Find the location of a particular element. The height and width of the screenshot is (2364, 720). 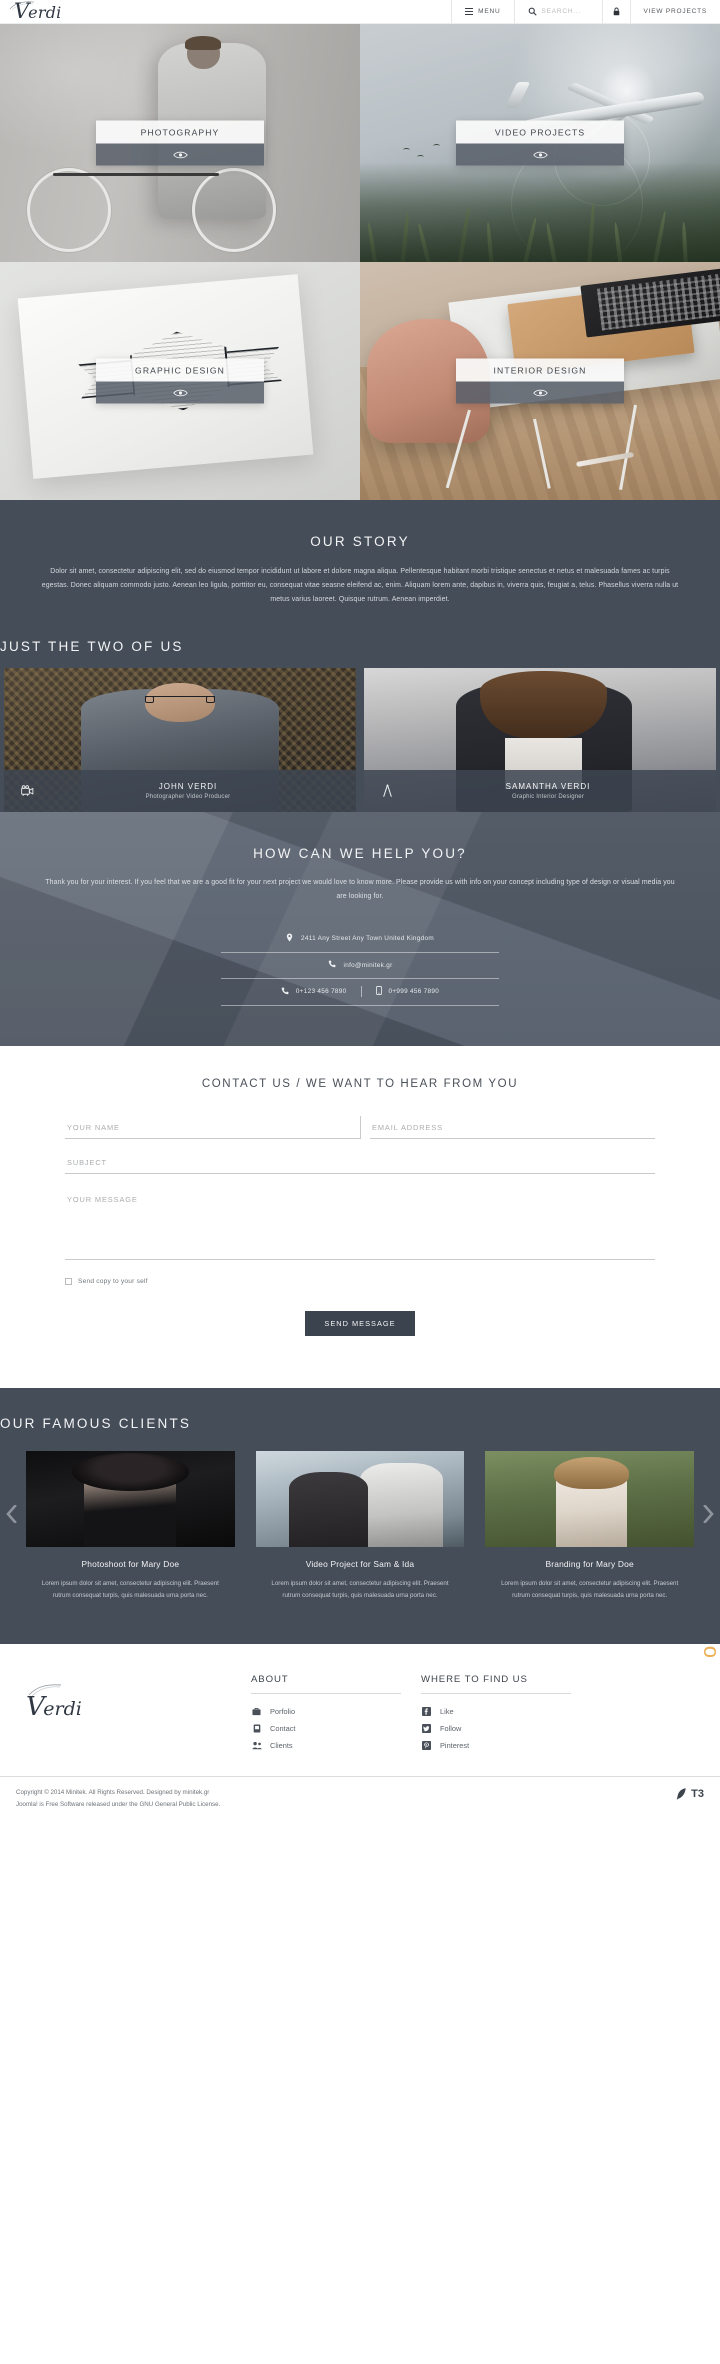

tile-label-video: VIDEO PROJECTS is located at coordinates (540, 143).